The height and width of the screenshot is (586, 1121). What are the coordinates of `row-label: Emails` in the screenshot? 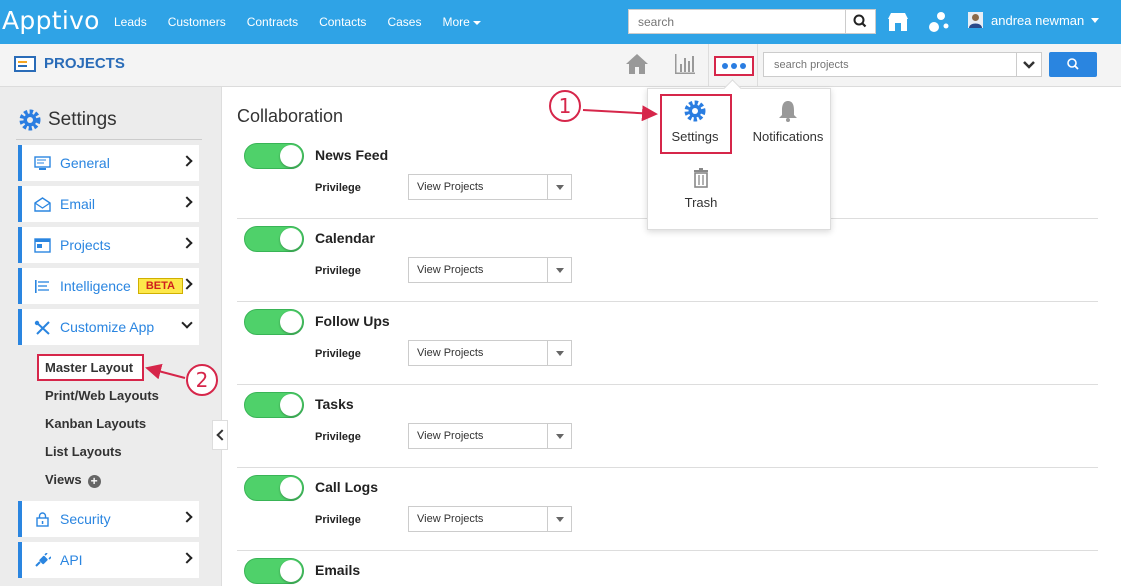 It's located at (338, 570).